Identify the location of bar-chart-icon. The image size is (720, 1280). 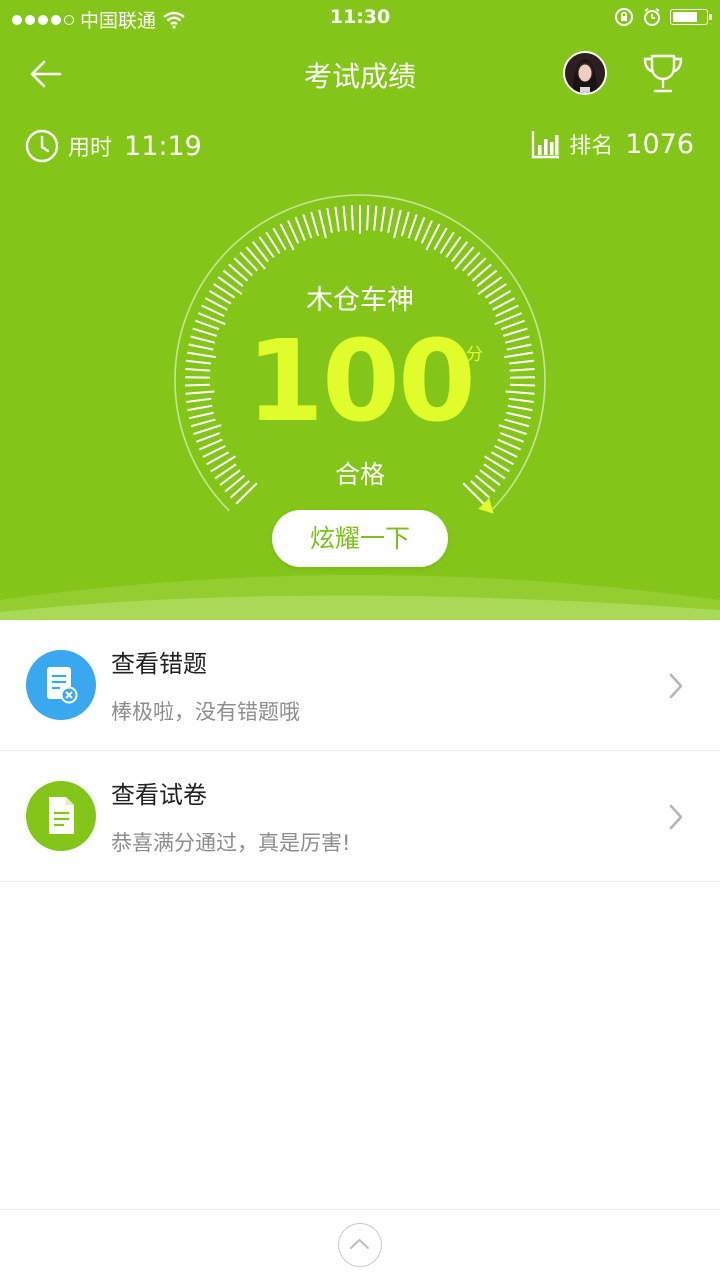
(546, 145).